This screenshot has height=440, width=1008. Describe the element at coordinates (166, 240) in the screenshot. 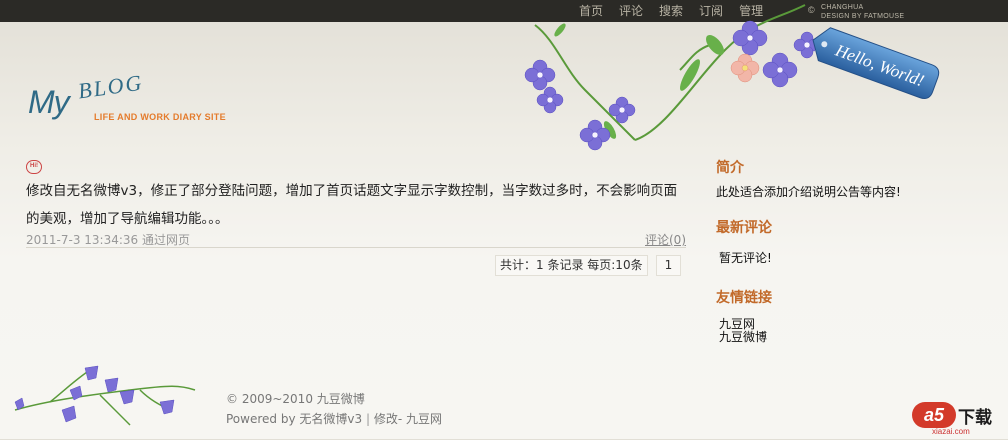

I see `post-source: 通过网页` at that location.